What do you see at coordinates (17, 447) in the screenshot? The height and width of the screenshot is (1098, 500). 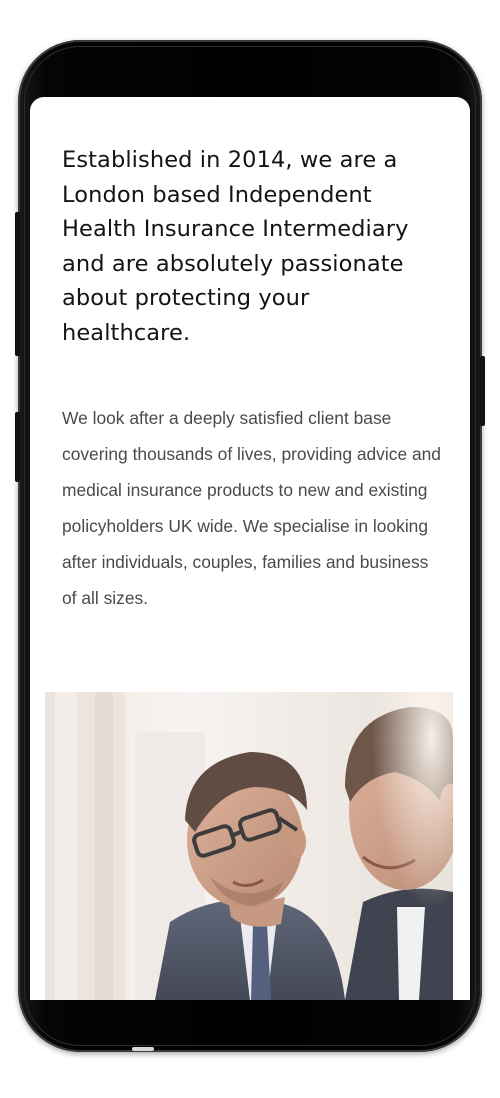 I see `assistant-button` at bounding box center [17, 447].